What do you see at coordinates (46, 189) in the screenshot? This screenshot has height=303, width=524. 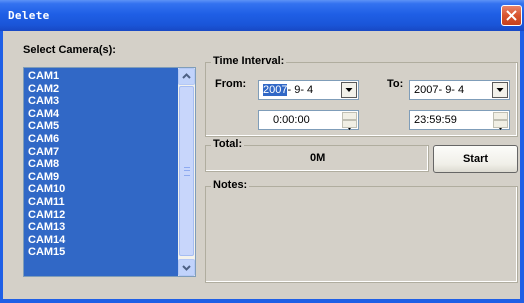 I see `camera-list-item: CAM10` at bounding box center [46, 189].